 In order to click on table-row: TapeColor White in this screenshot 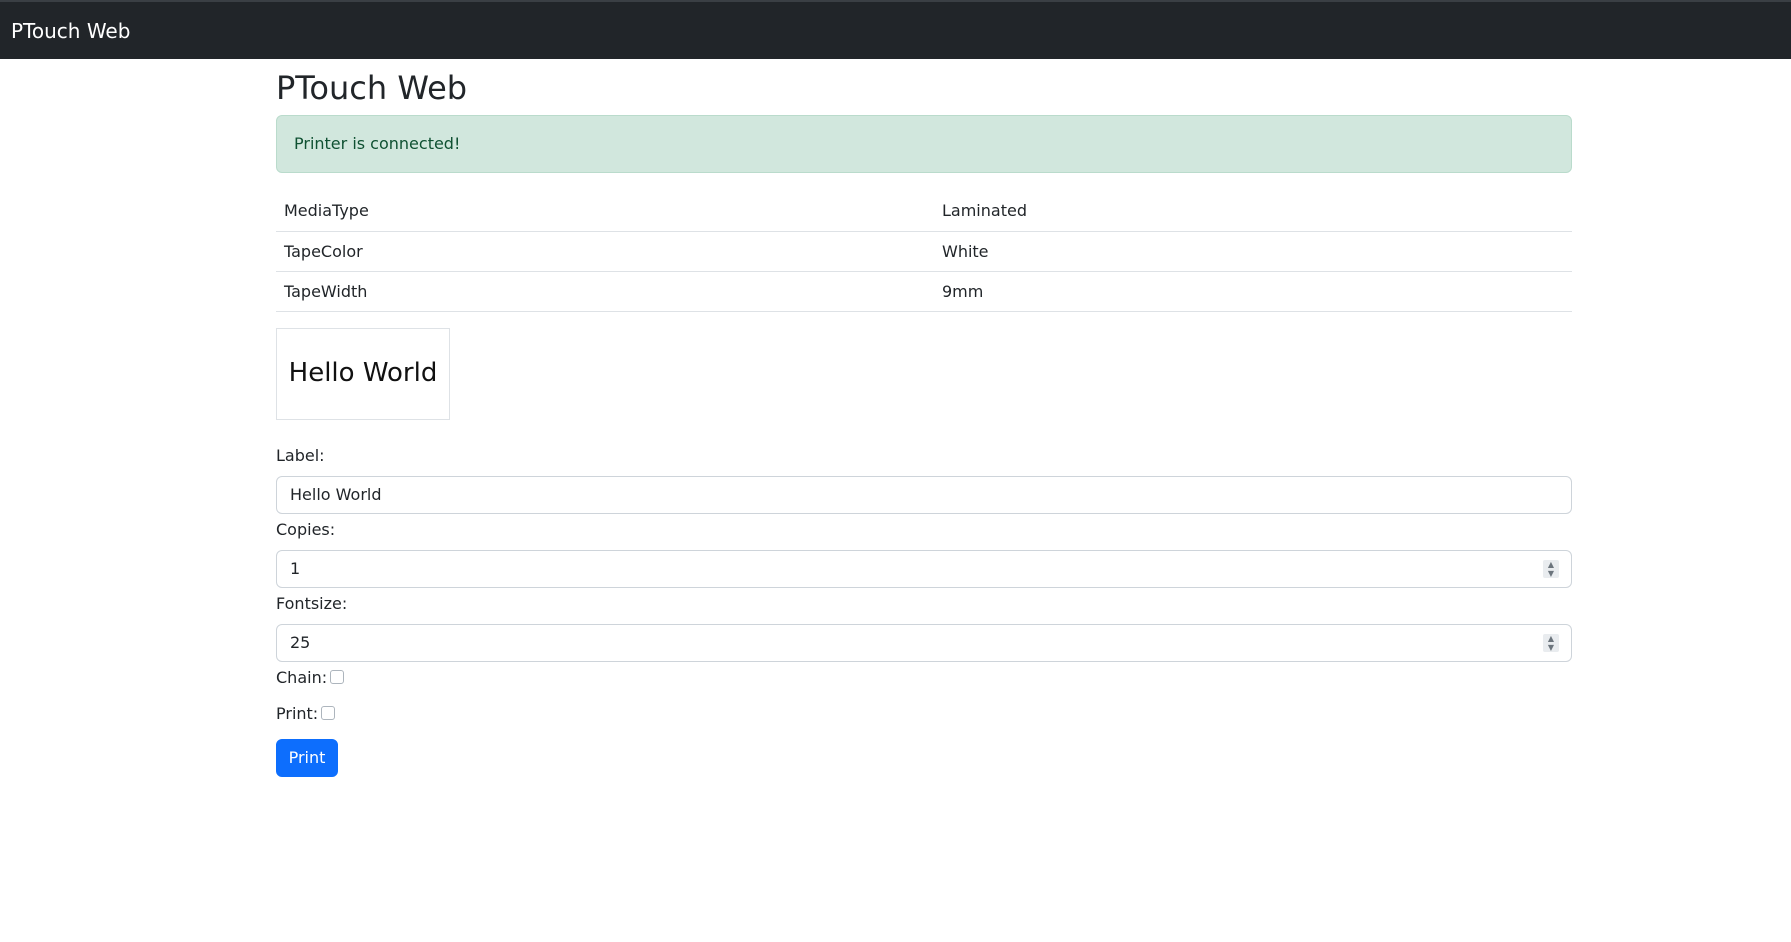, I will do `click(924, 251)`.